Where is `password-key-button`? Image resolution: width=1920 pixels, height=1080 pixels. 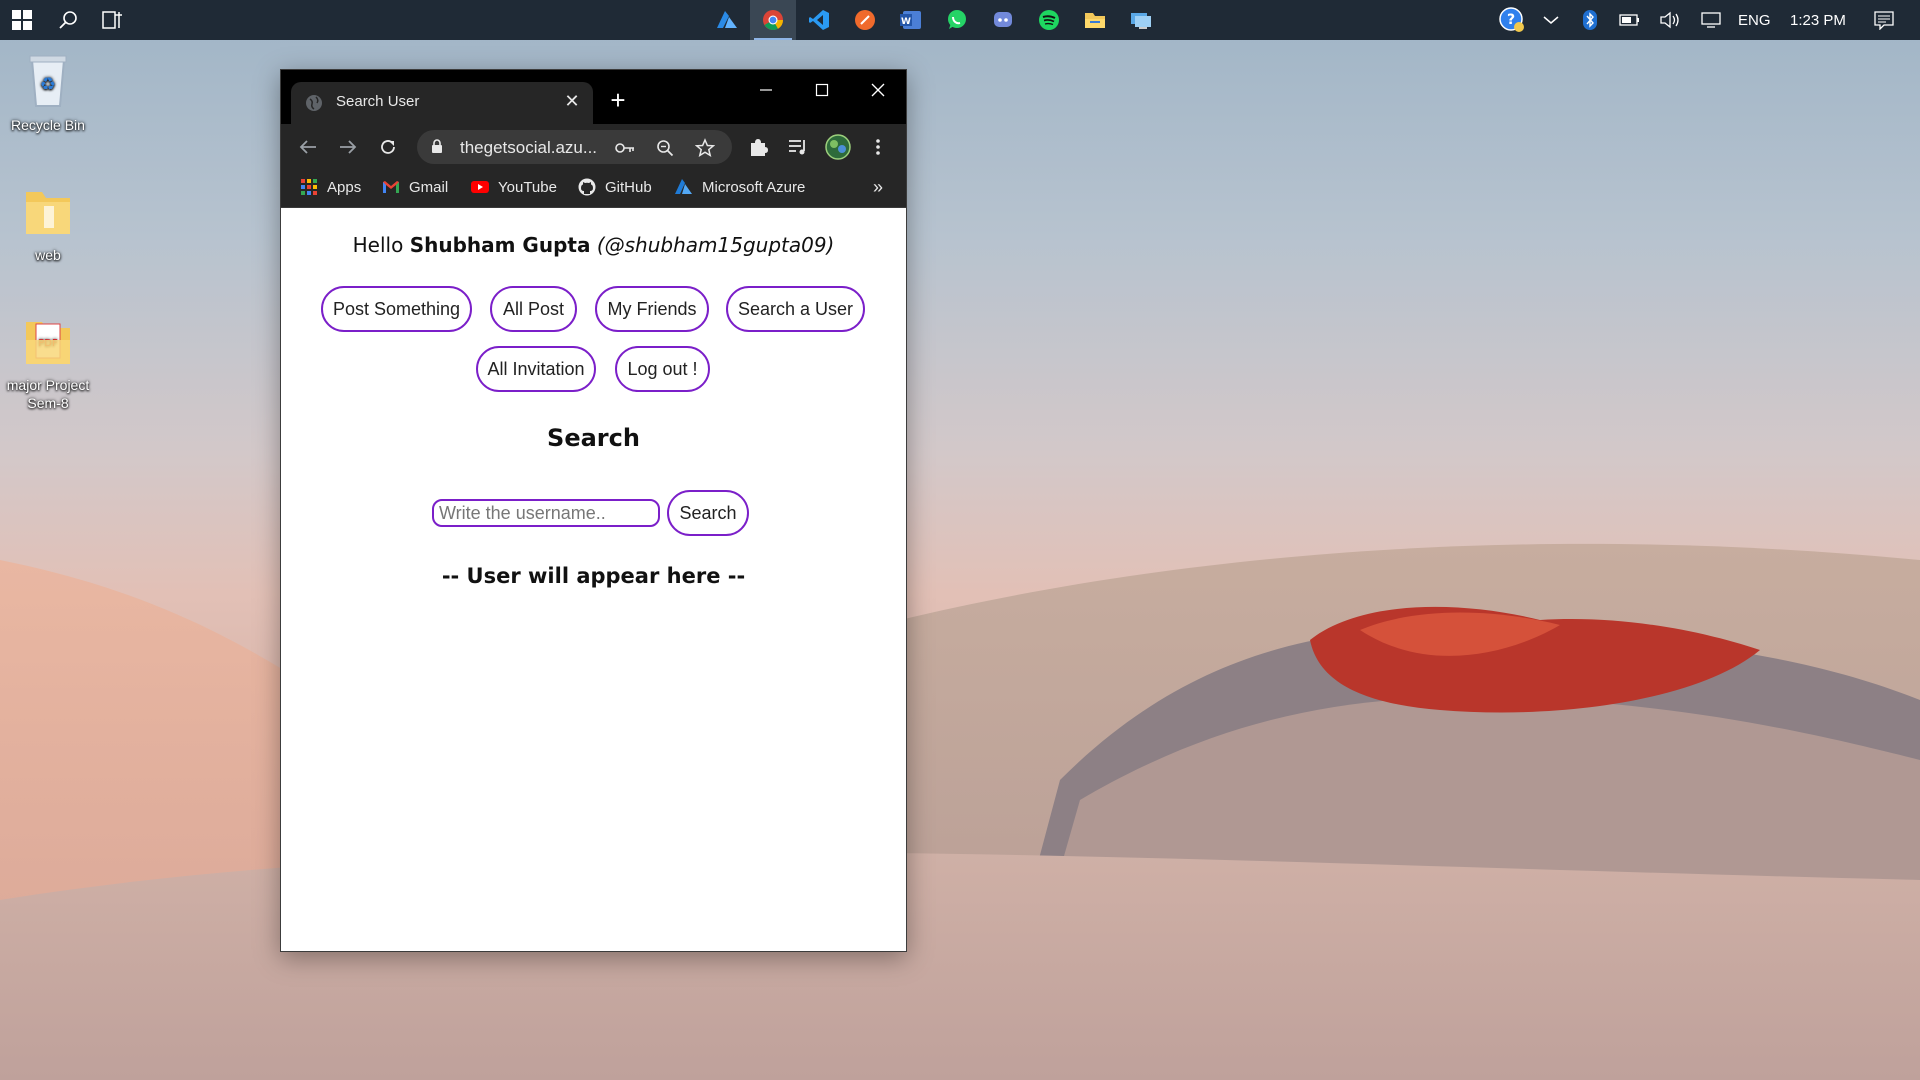 password-key-button is located at coordinates (625, 148).